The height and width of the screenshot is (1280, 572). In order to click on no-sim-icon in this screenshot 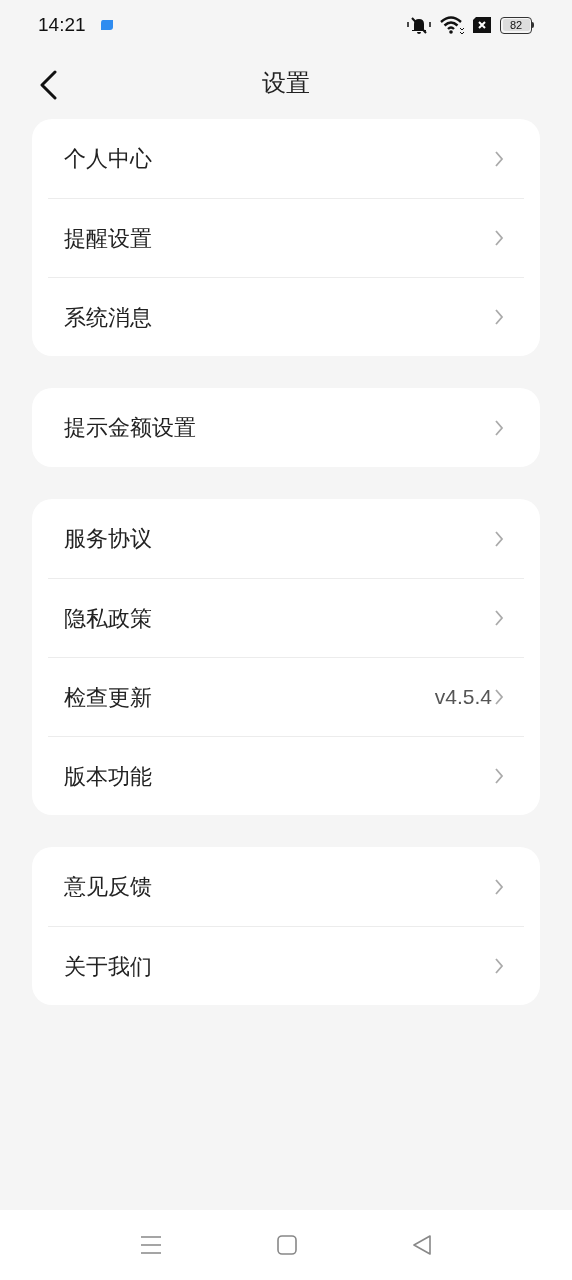, I will do `click(482, 25)`.